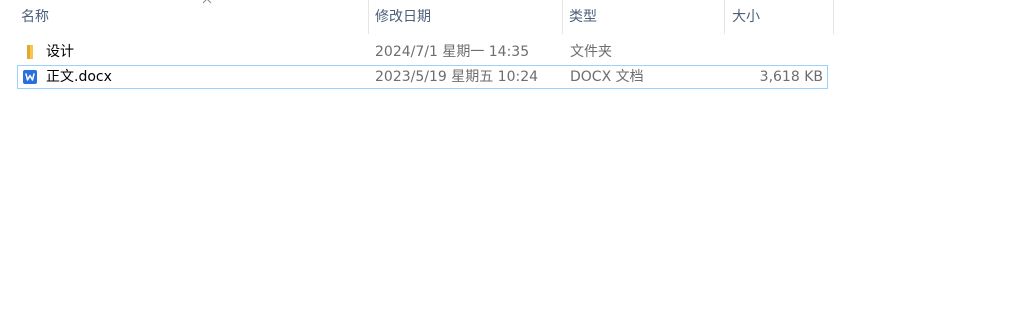 This screenshot has height=311, width=1024. I want to click on folder-icon, so click(30, 52).